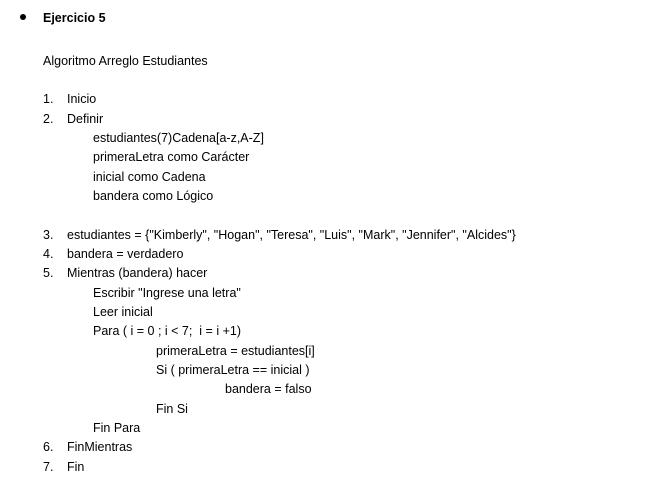 Image resolution: width=662 pixels, height=492 pixels. What do you see at coordinates (233, 370) in the screenshot?
I see `for-line-2: Si ( primeraLetra == inicial )` at bounding box center [233, 370].